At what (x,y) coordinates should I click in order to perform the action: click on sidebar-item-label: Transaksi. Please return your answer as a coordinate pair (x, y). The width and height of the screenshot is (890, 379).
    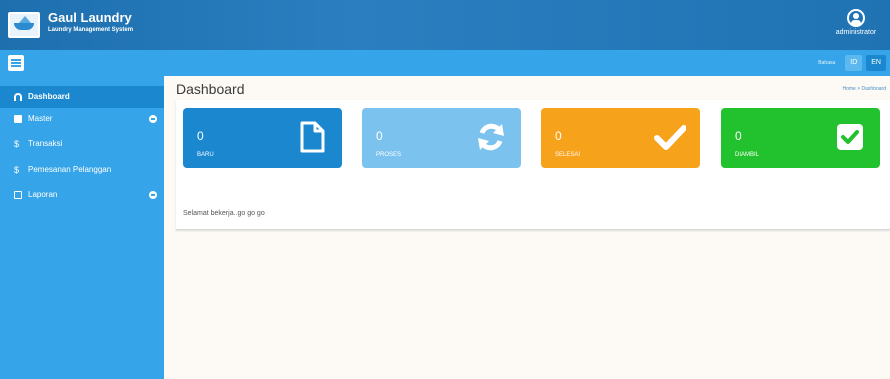
    Looking at the image, I should click on (45, 143).